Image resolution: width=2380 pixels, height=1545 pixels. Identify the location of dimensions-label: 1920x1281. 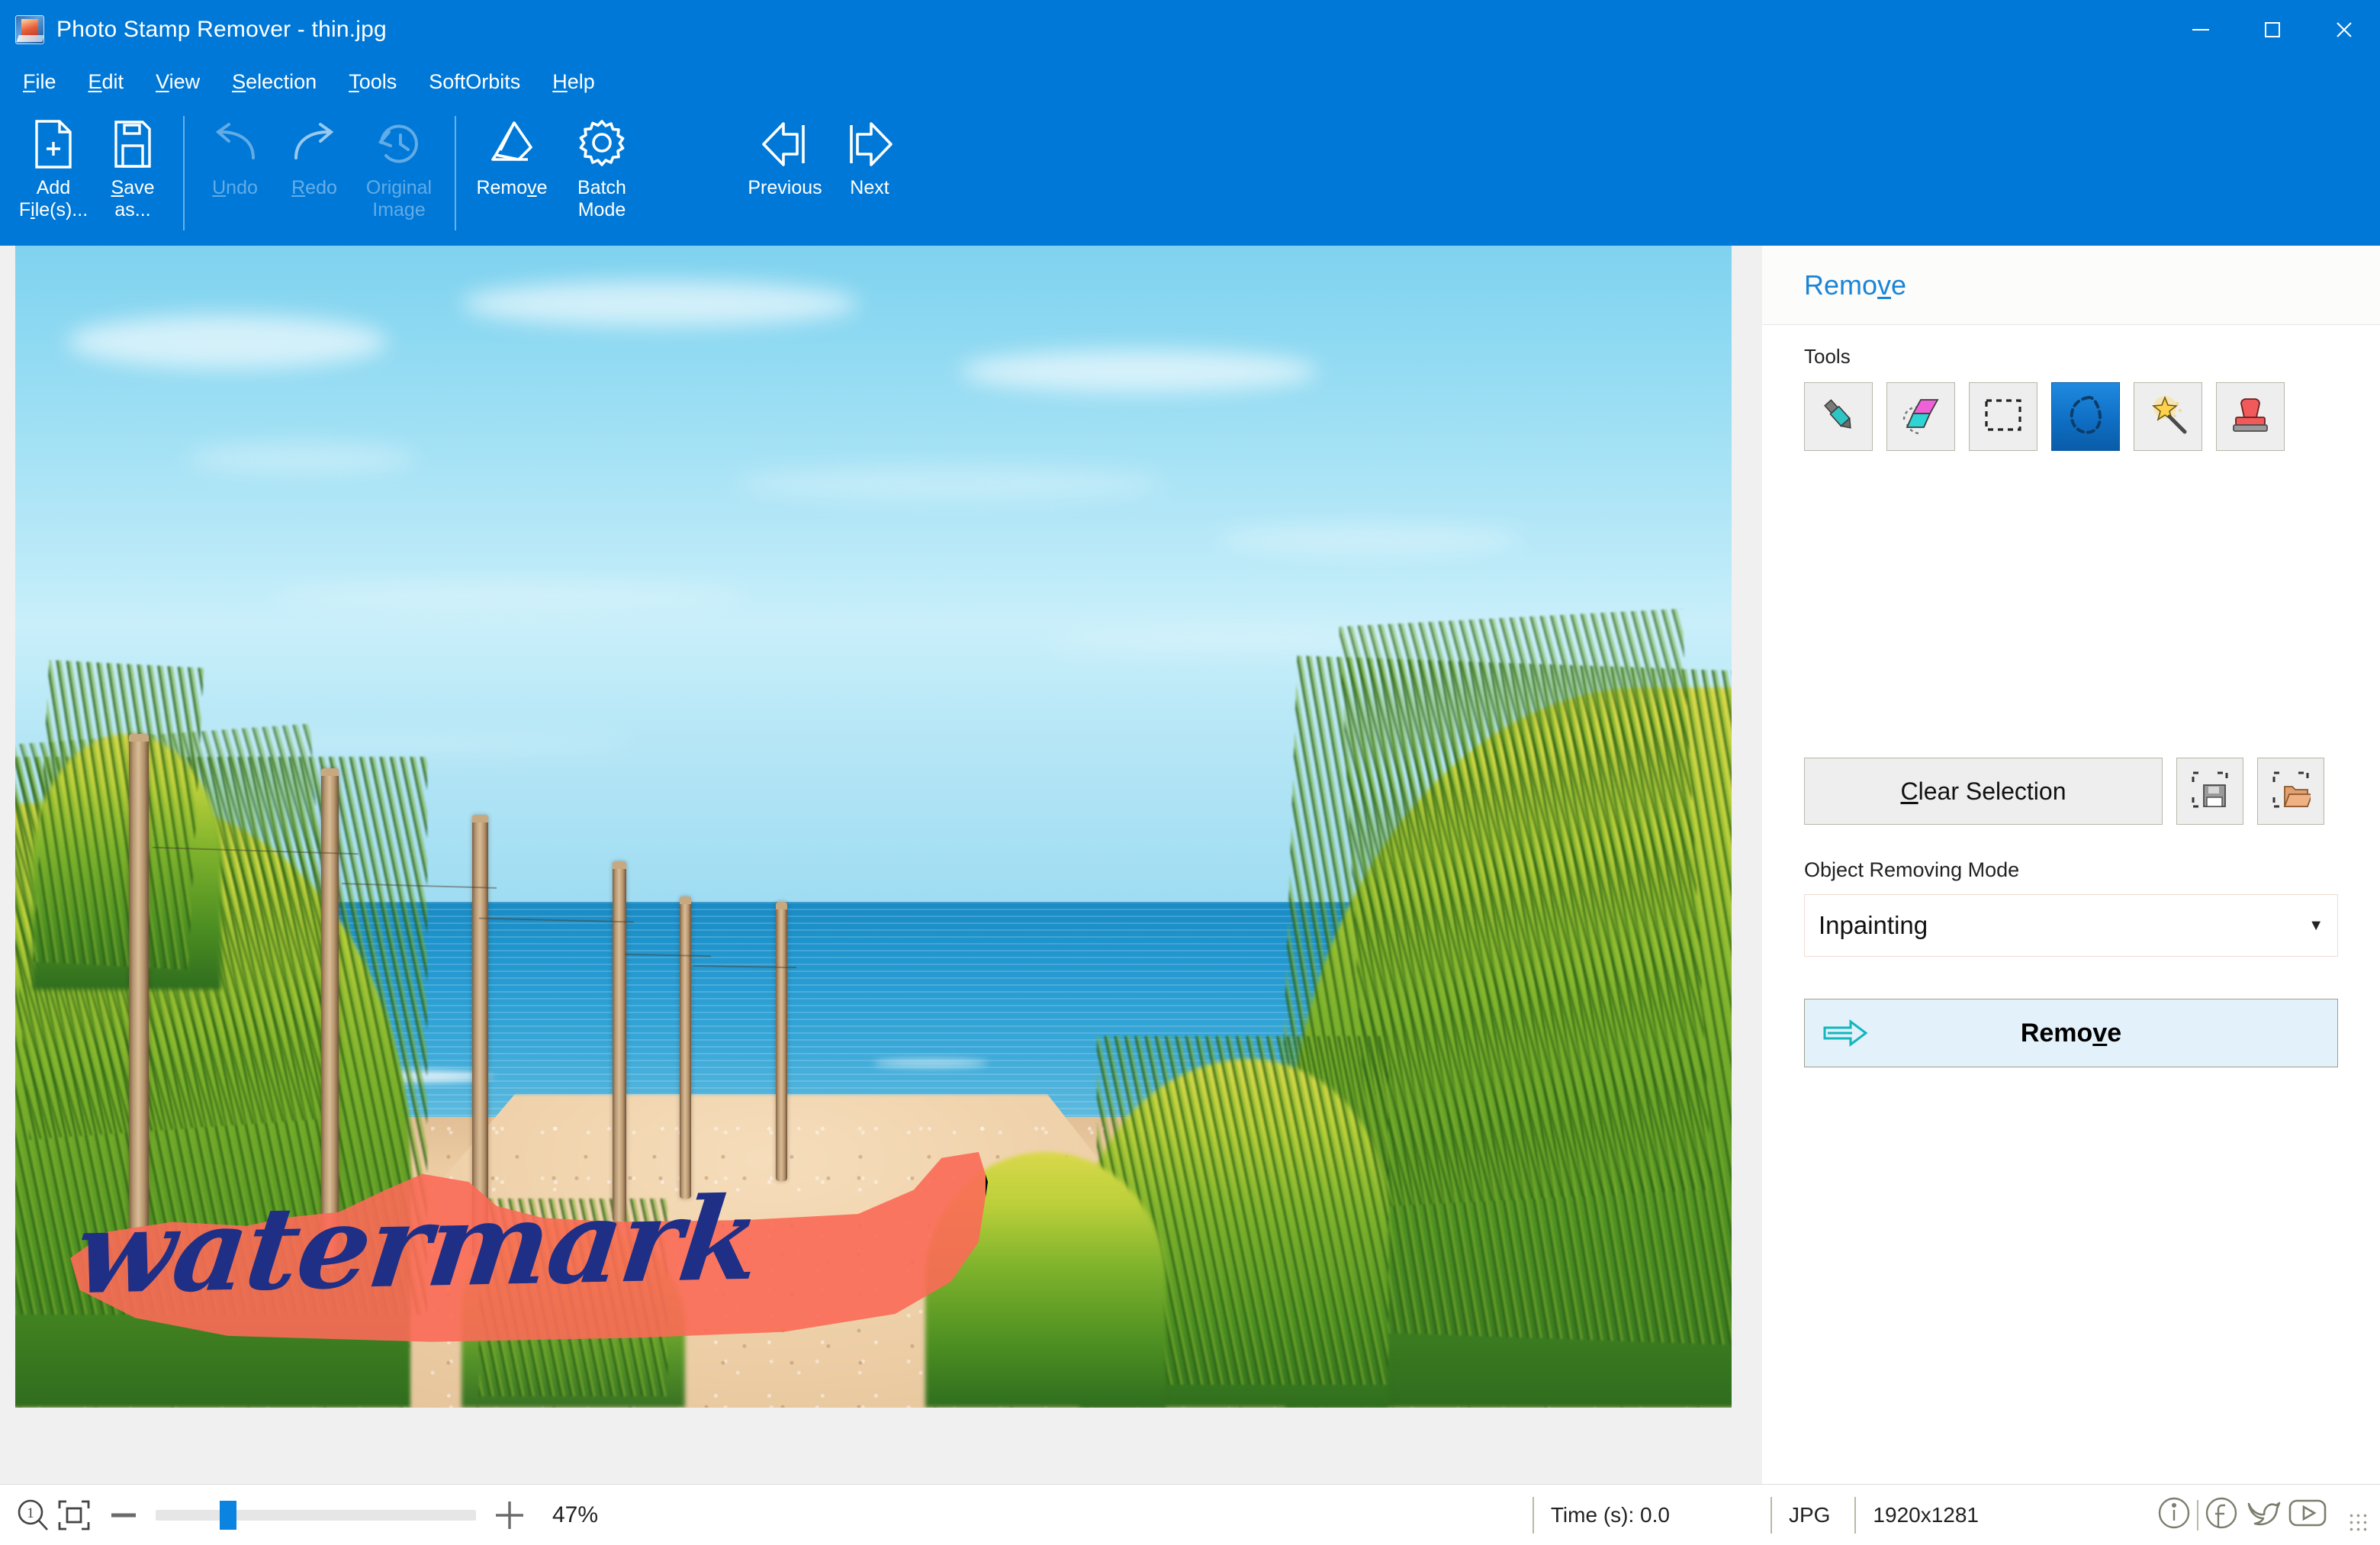
(1926, 1514).